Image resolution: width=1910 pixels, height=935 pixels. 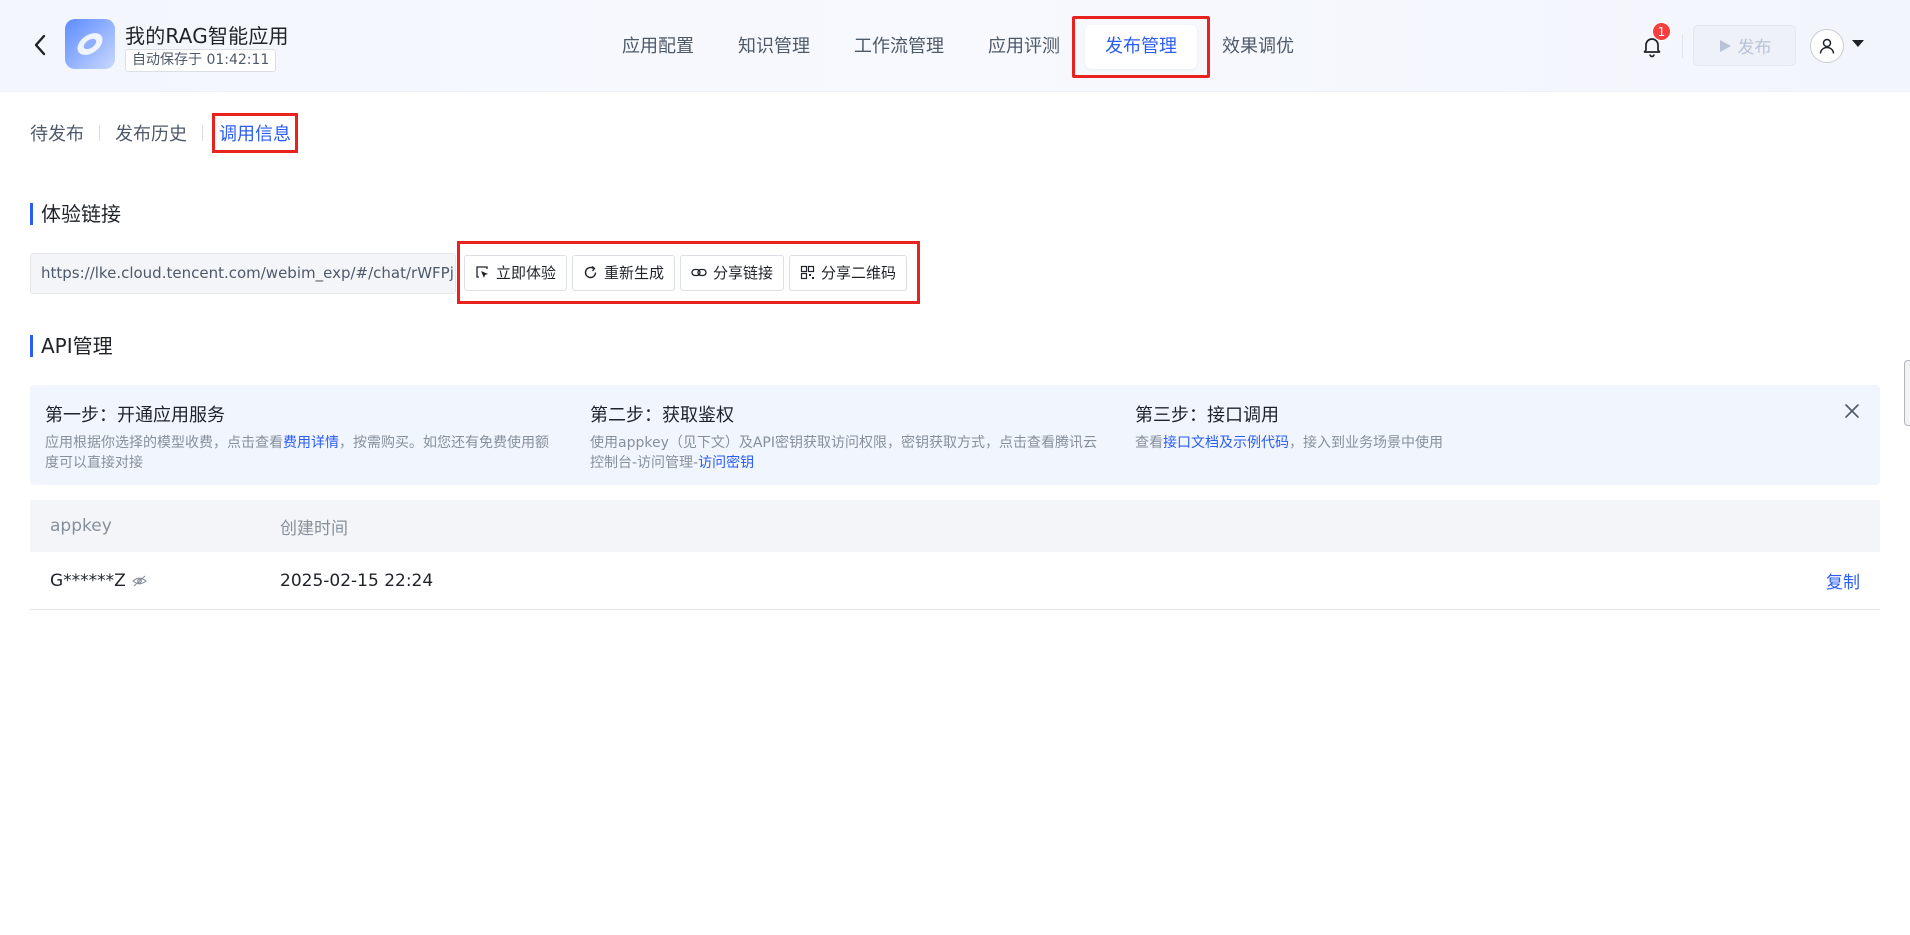 I want to click on appkey-table: appkey 创建时间 G******Z 2025-02-15 22:24 复制, so click(x=955, y=555).